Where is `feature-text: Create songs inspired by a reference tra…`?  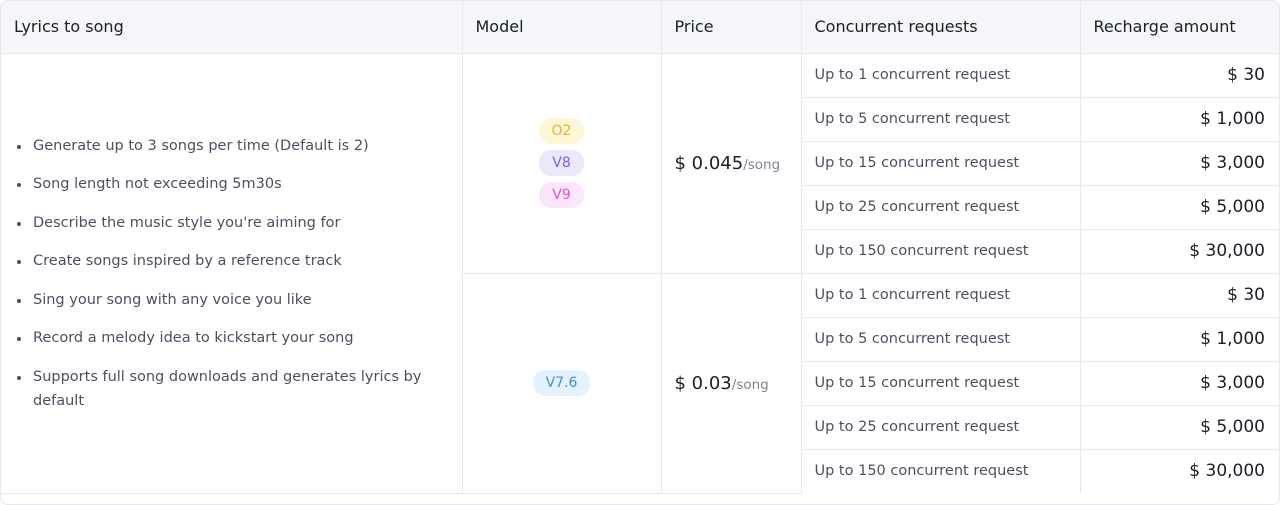 feature-text: Create songs inspired by a reference tra… is located at coordinates (187, 261).